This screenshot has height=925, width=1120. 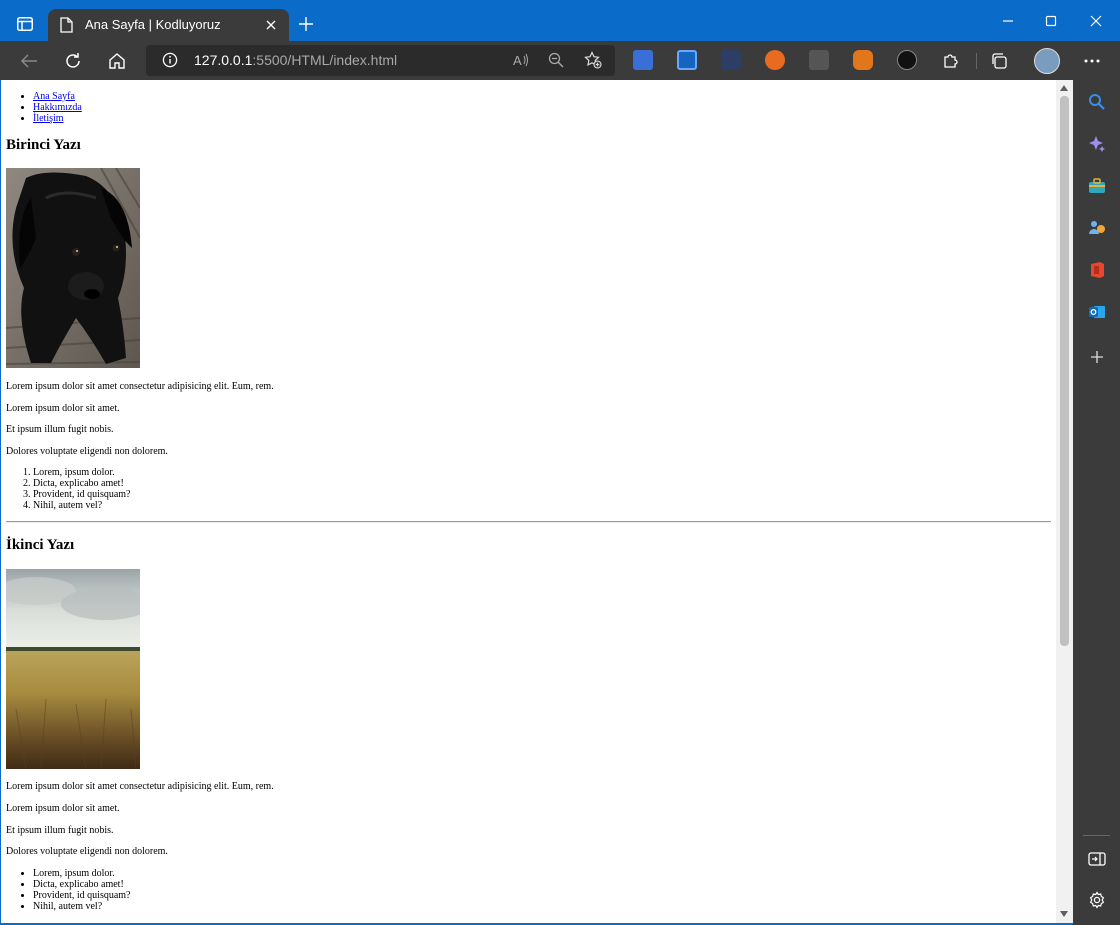 I want to click on address-bar: 127.0.0.1:5500/HTML/index.html A, so click(x=380, y=60).